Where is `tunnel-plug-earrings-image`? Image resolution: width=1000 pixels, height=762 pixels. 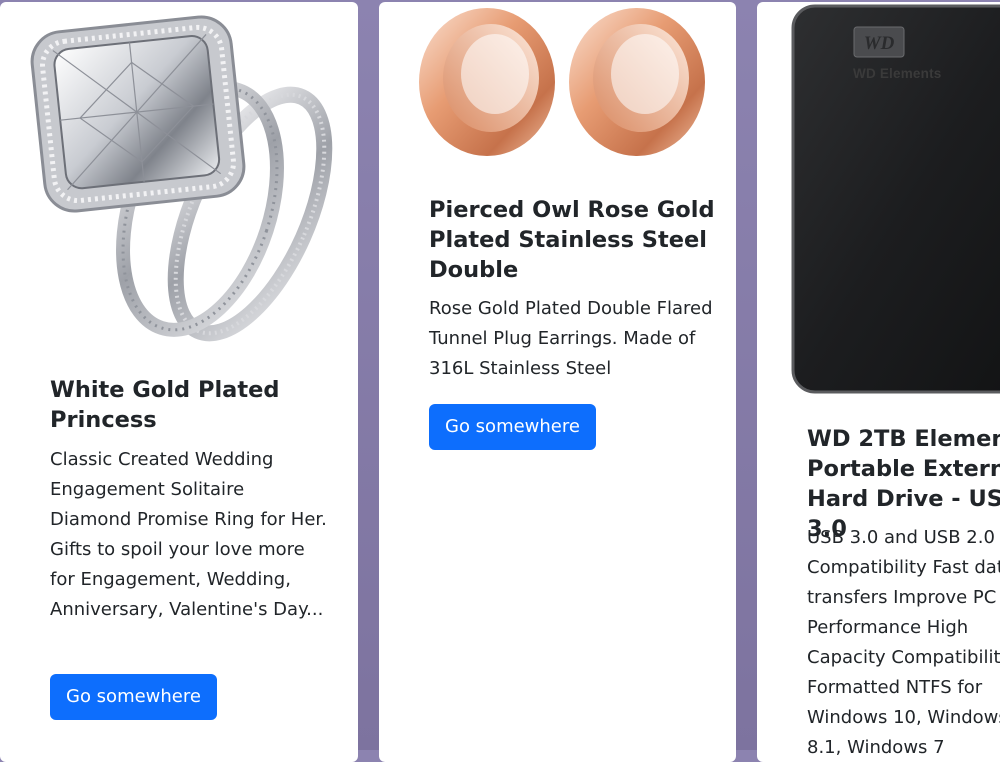
tunnel-plug-earrings-image is located at coordinates (562, 82).